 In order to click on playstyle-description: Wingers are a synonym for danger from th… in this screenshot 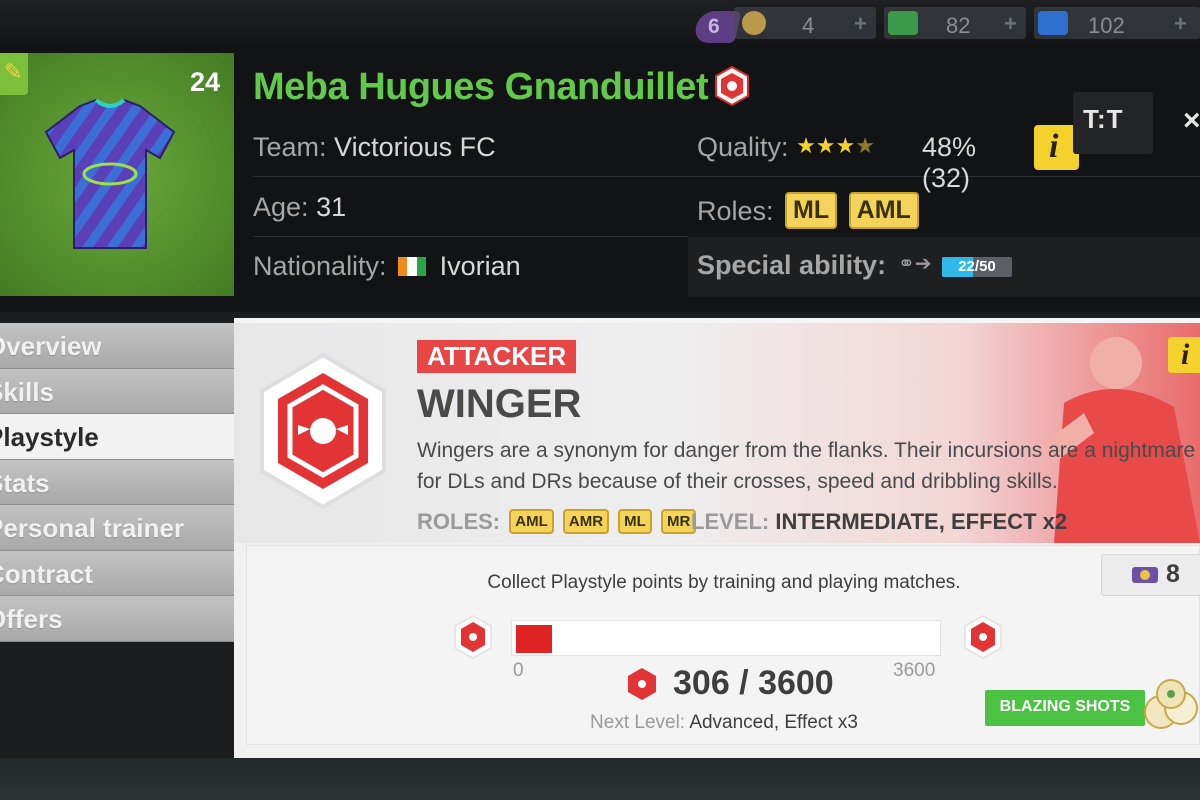, I will do `click(806, 466)`.